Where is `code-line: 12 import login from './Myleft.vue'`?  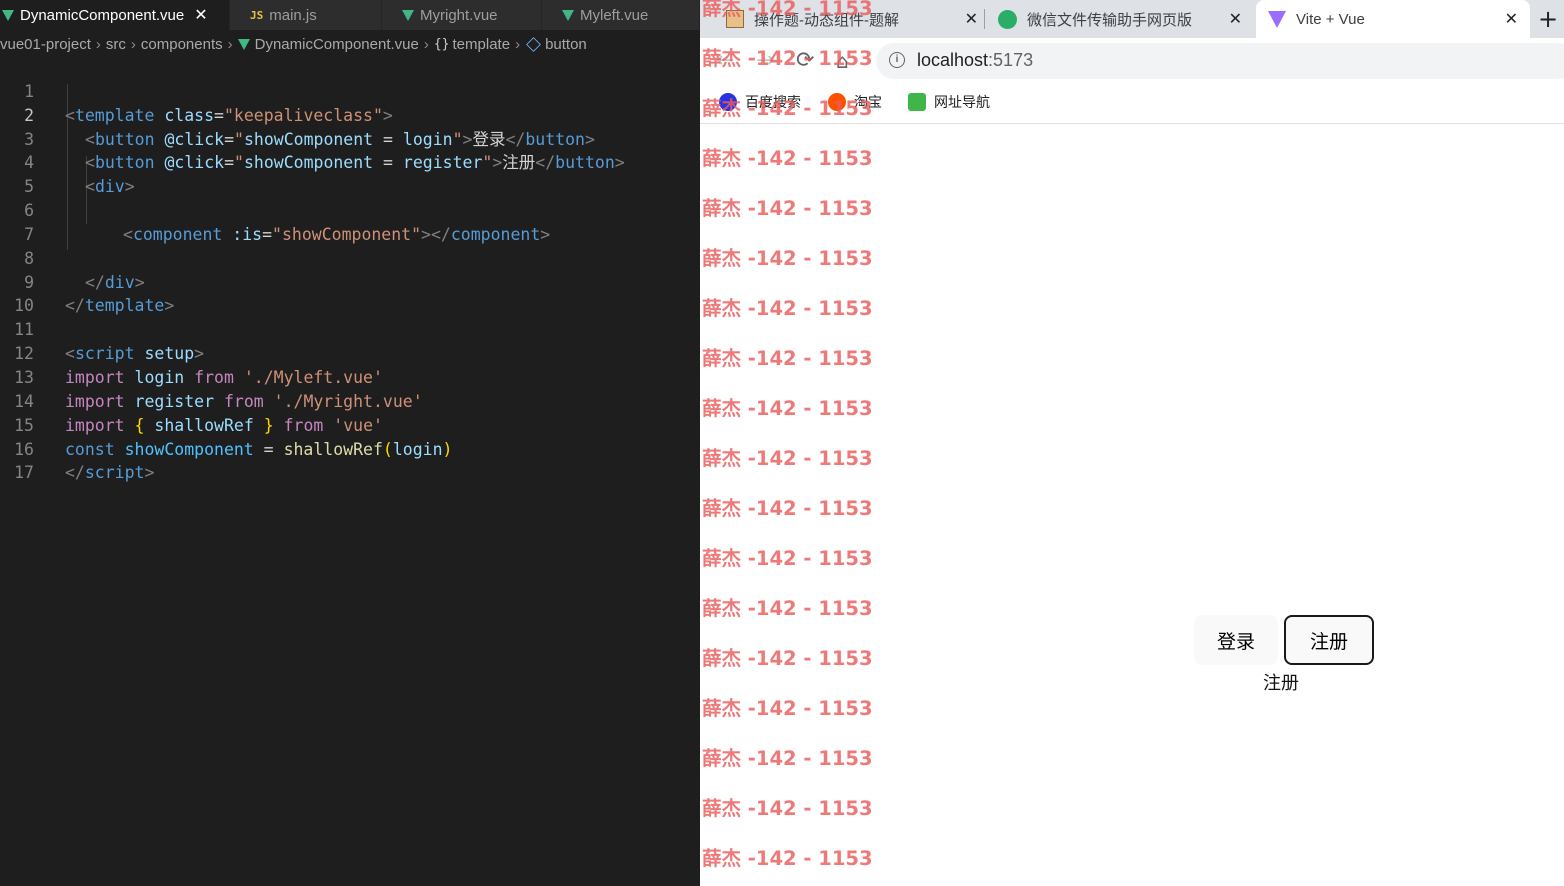
code-line: 12 import login from './Myleft.vue' is located at coordinates (350, 352).